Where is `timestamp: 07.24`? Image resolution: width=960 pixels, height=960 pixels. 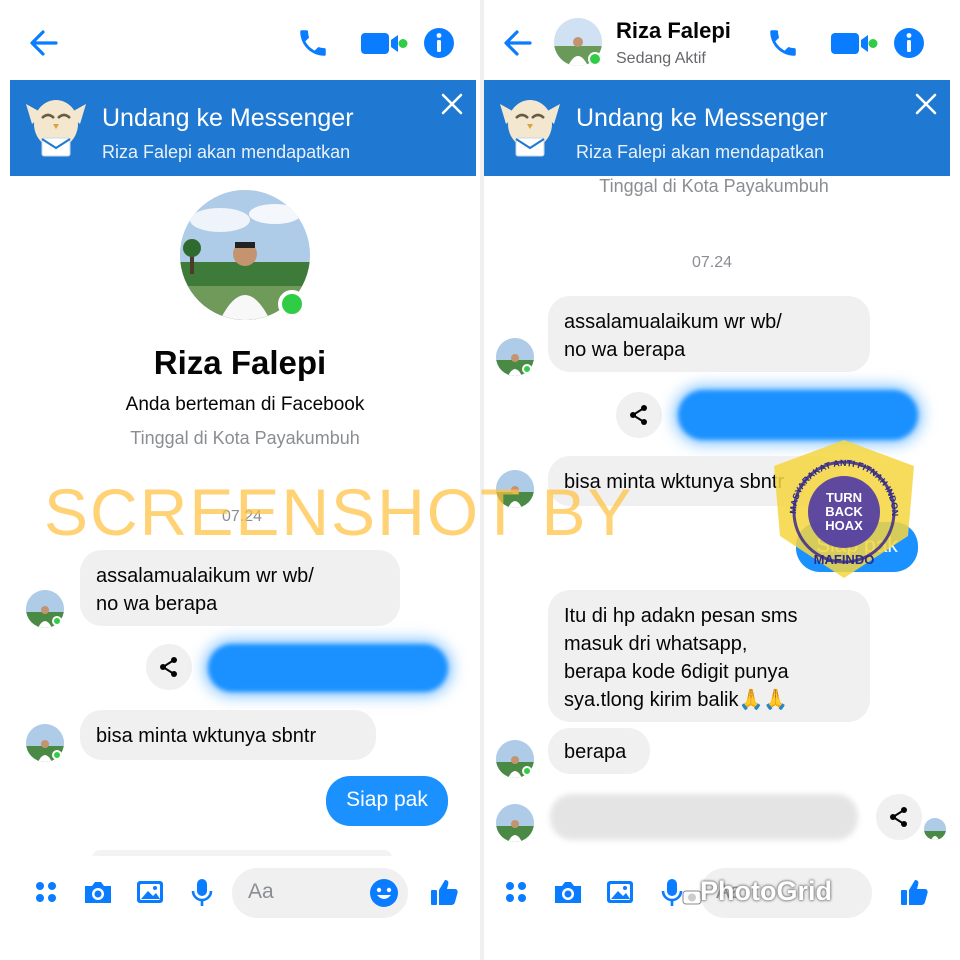 timestamp: 07.24 is located at coordinates (712, 262).